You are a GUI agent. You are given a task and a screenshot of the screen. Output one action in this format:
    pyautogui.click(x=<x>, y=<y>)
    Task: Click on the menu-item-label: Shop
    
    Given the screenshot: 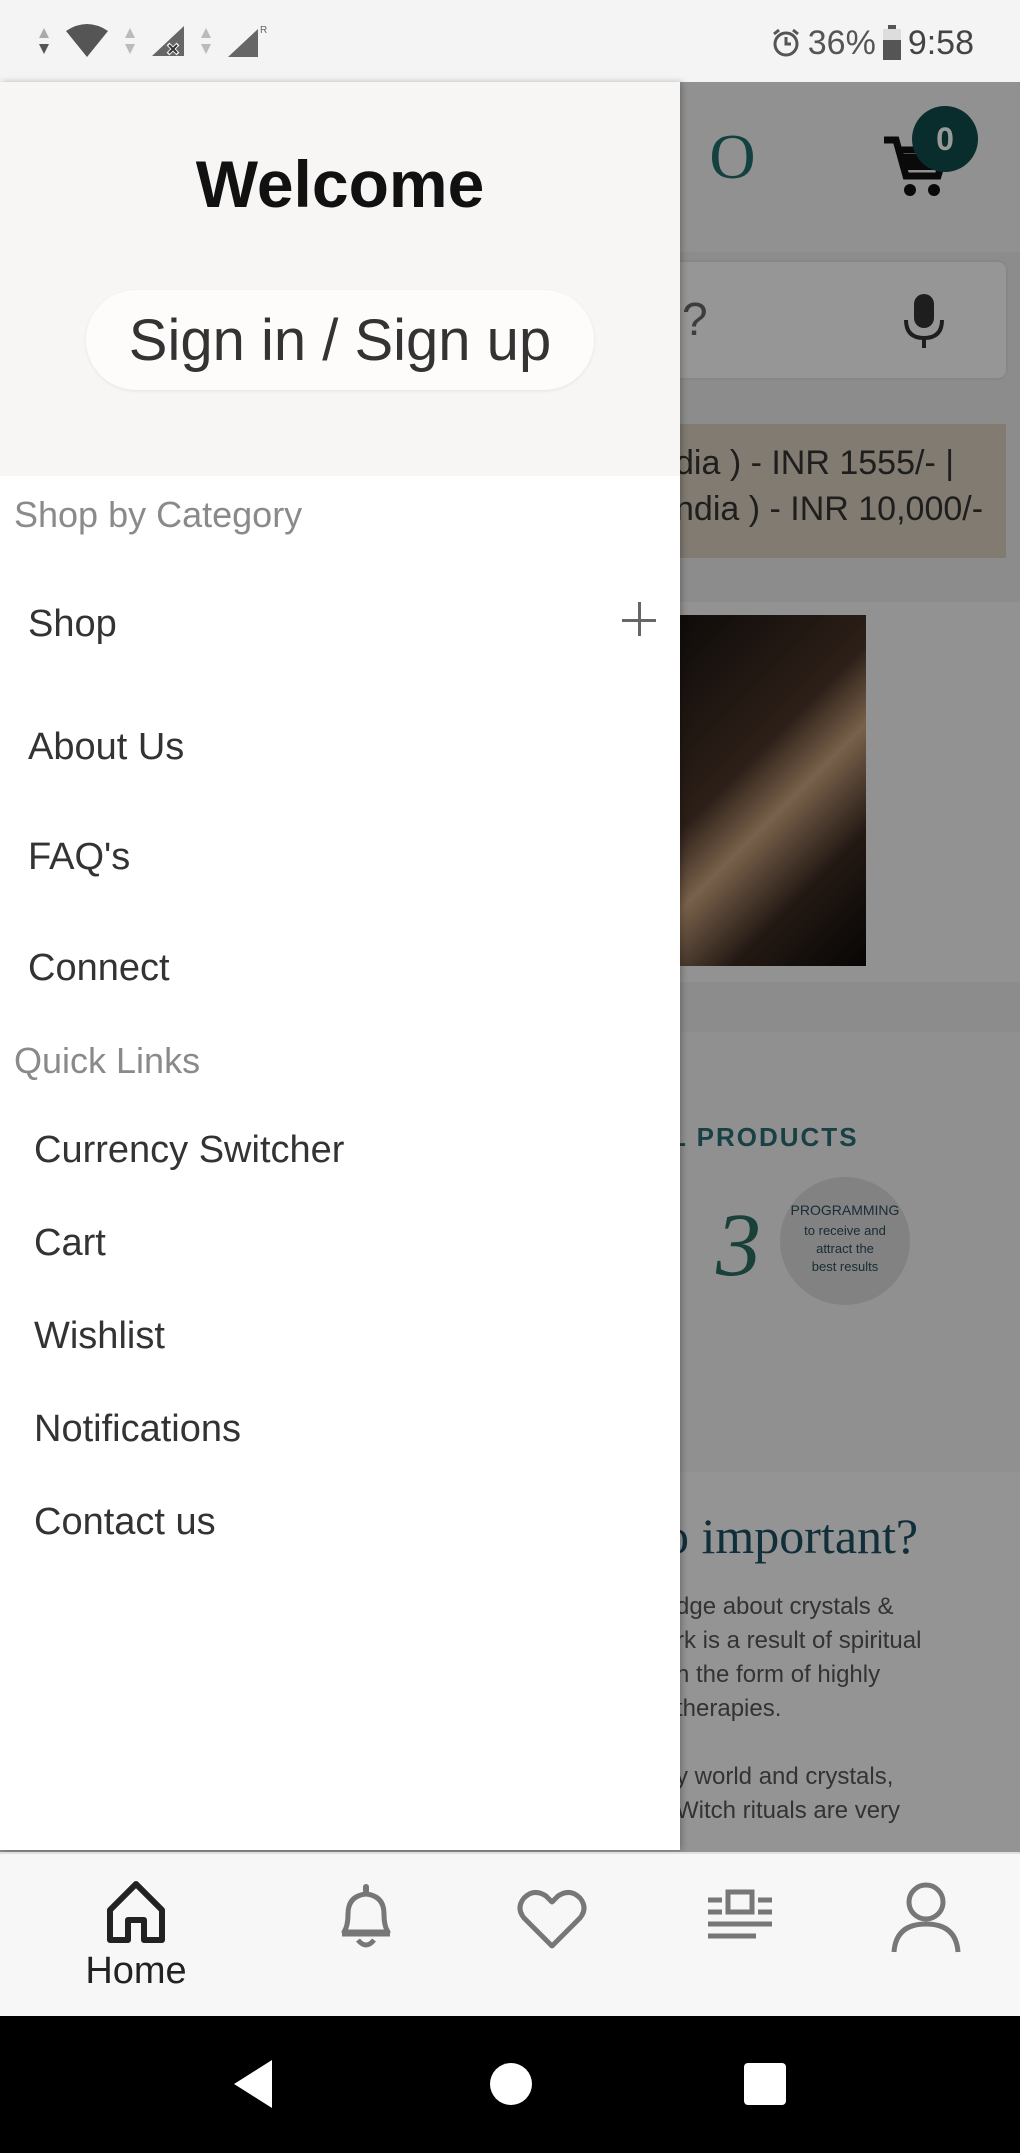 What is the action you would take?
    pyautogui.click(x=72, y=623)
    